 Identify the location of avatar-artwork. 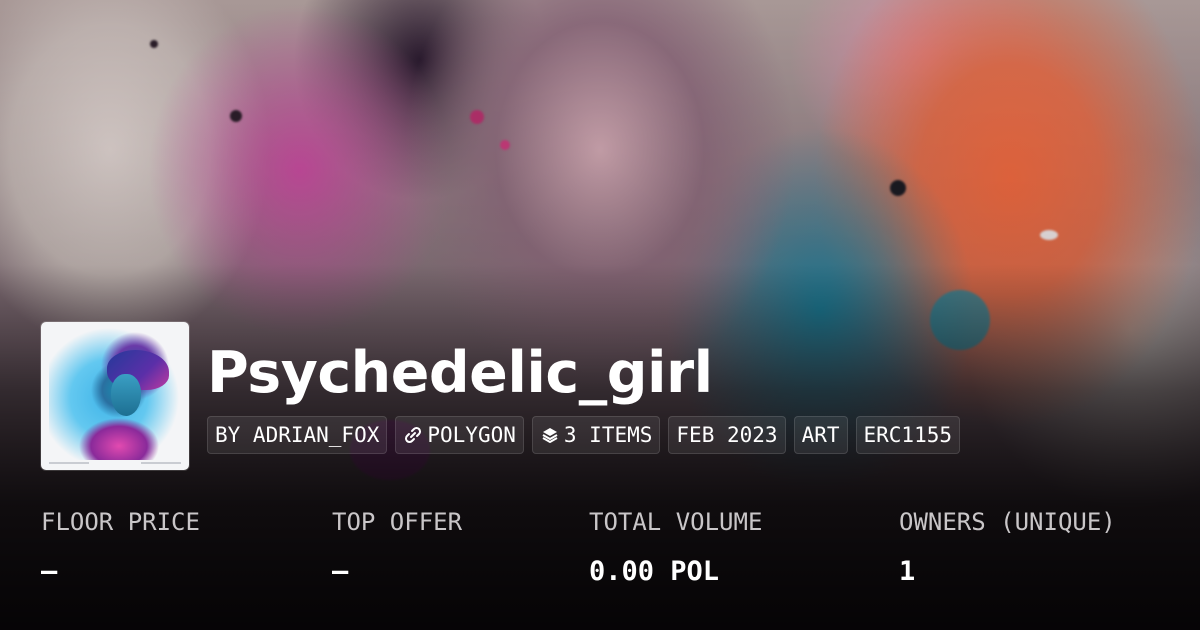
(115, 394).